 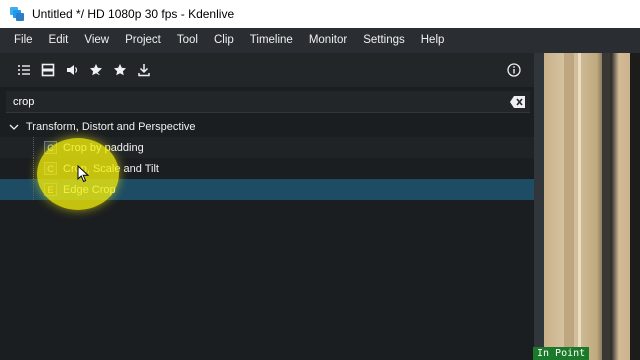 What do you see at coordinates (23, 40) in the screenshot?
I see `menu-file: File` at bounding box center [23, 40].